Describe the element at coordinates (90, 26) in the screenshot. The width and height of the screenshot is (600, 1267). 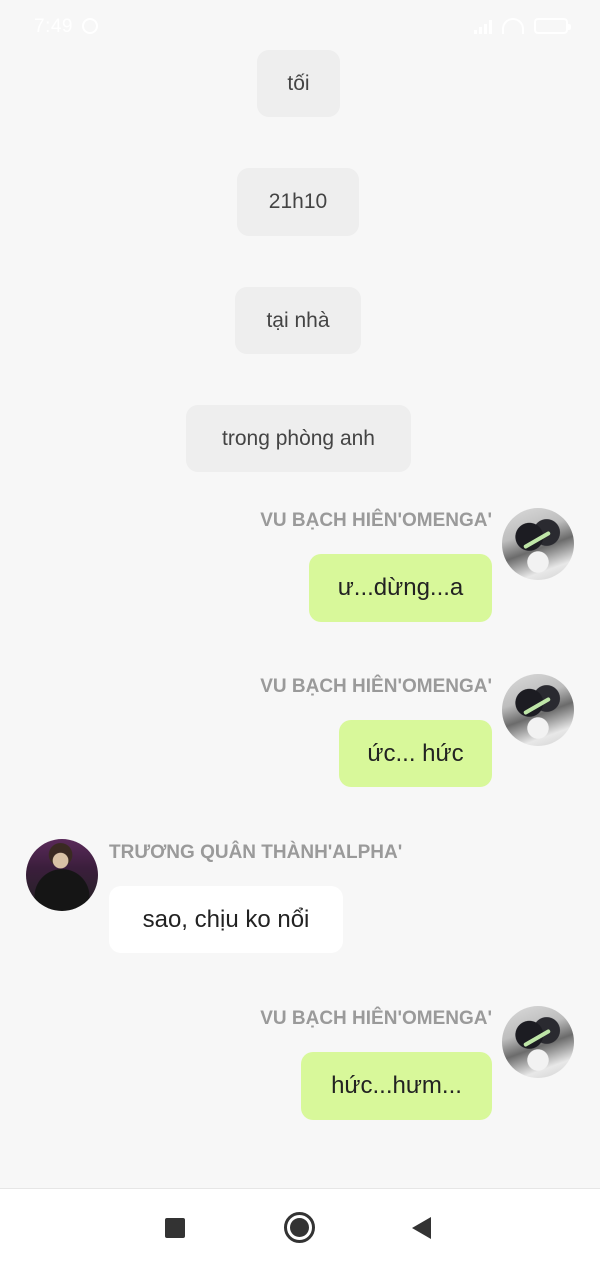
I see `notification-icon` at that location.